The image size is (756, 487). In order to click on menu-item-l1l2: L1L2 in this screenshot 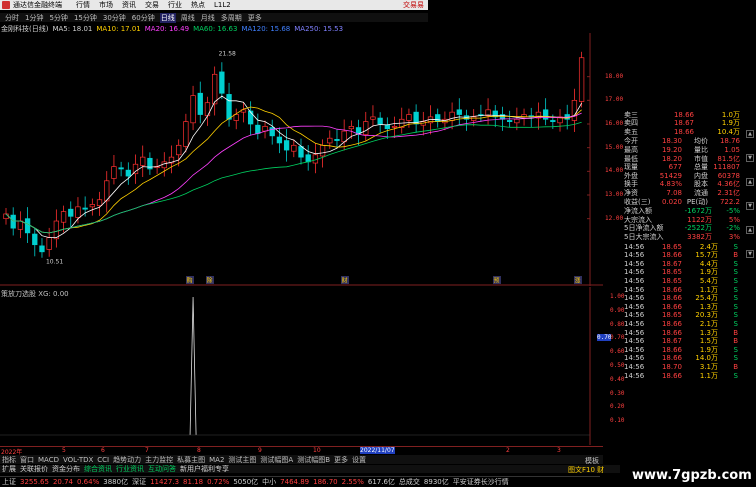, I will do `click(222, 5)`.